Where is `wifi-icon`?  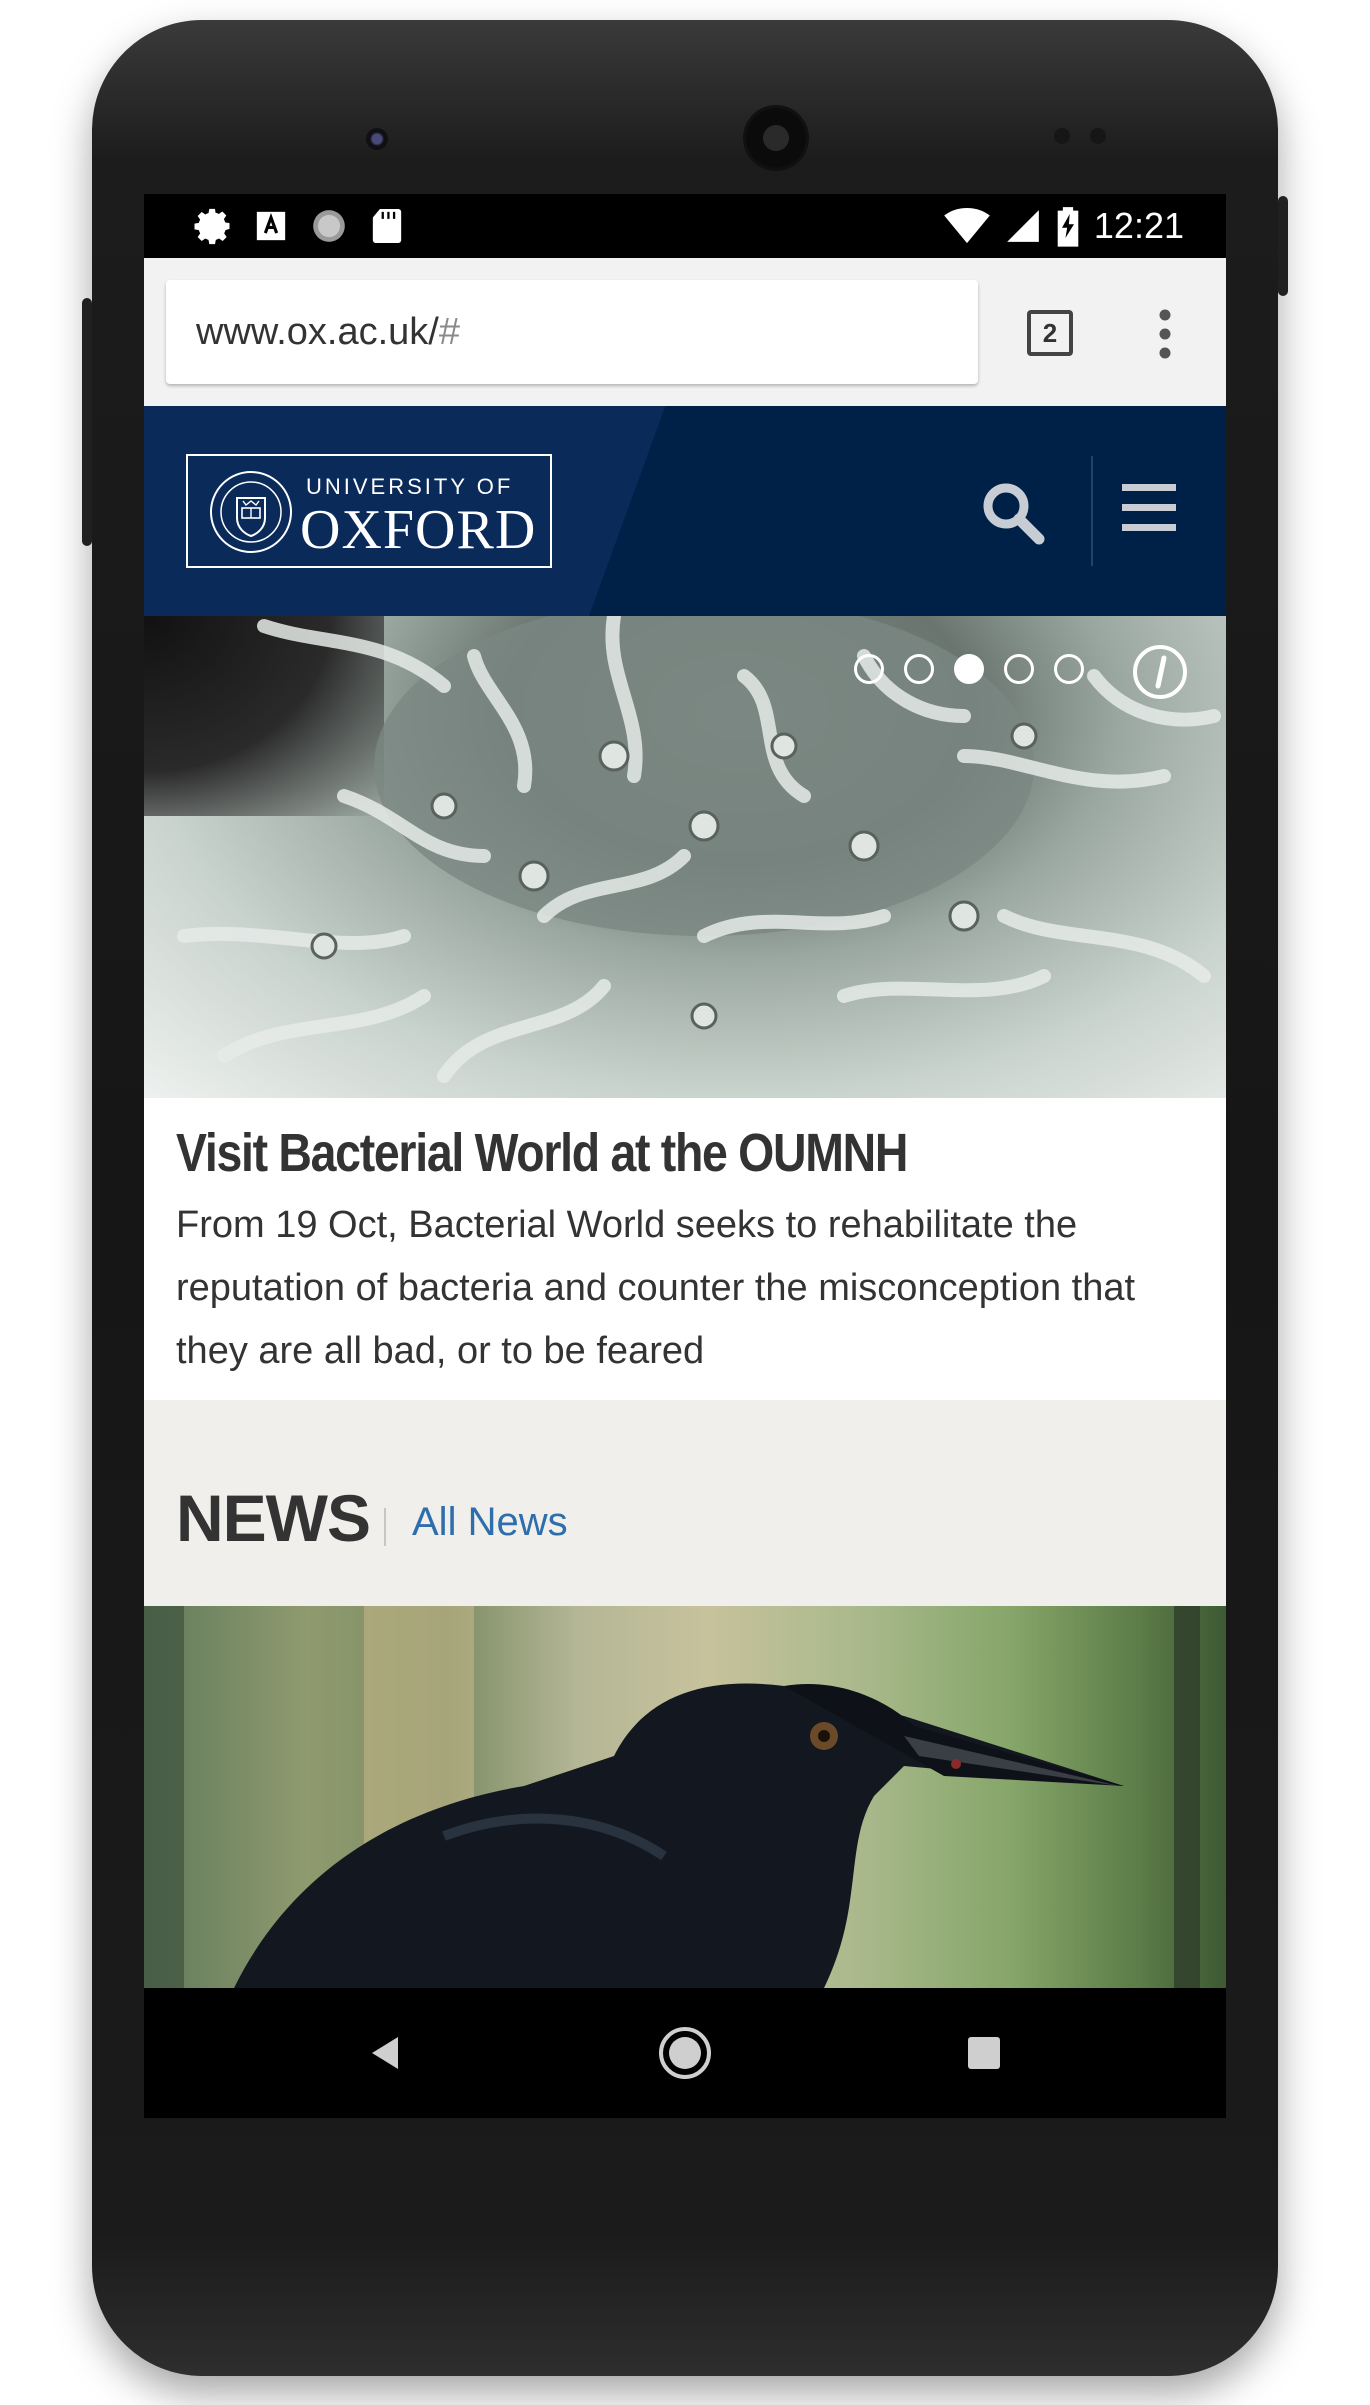
wifi-icon is located at coordinates (967, 225).